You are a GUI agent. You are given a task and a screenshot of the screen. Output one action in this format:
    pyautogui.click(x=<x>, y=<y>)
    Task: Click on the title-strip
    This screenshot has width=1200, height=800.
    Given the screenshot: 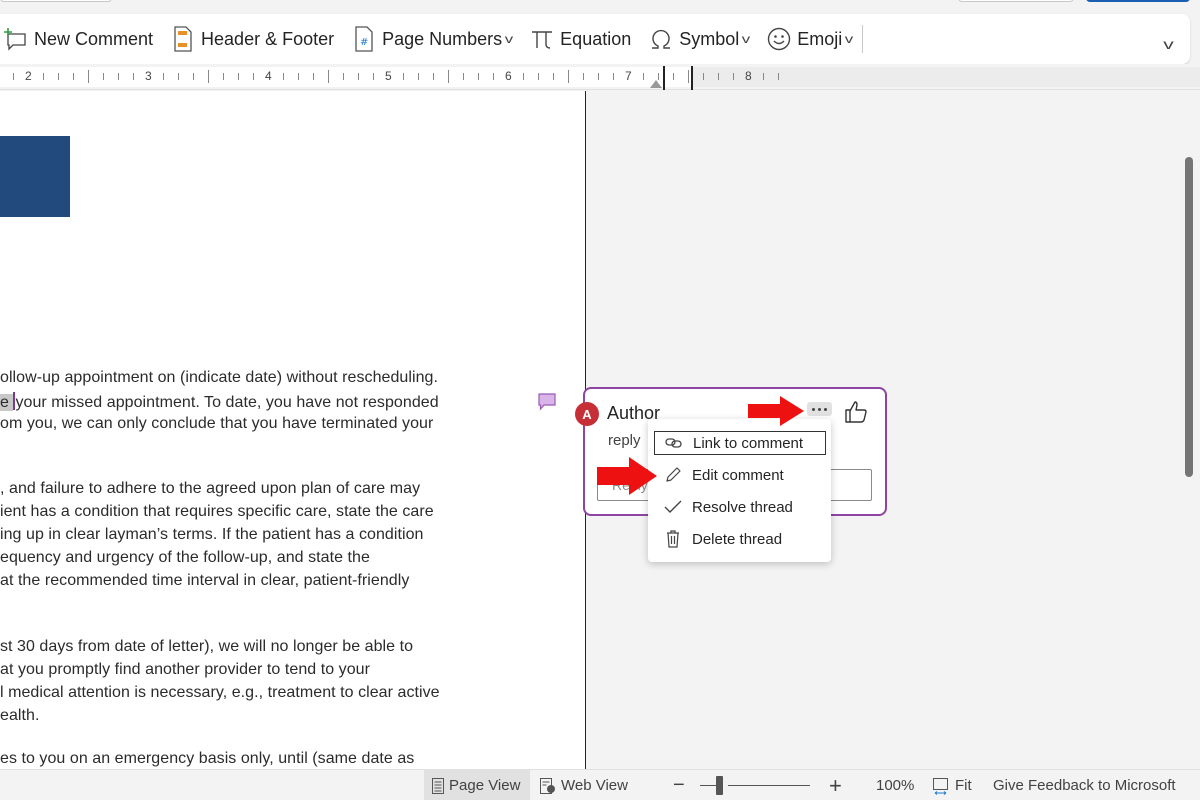 What is the action you would take?
    pyautogui.click(x=600, y=7)
    